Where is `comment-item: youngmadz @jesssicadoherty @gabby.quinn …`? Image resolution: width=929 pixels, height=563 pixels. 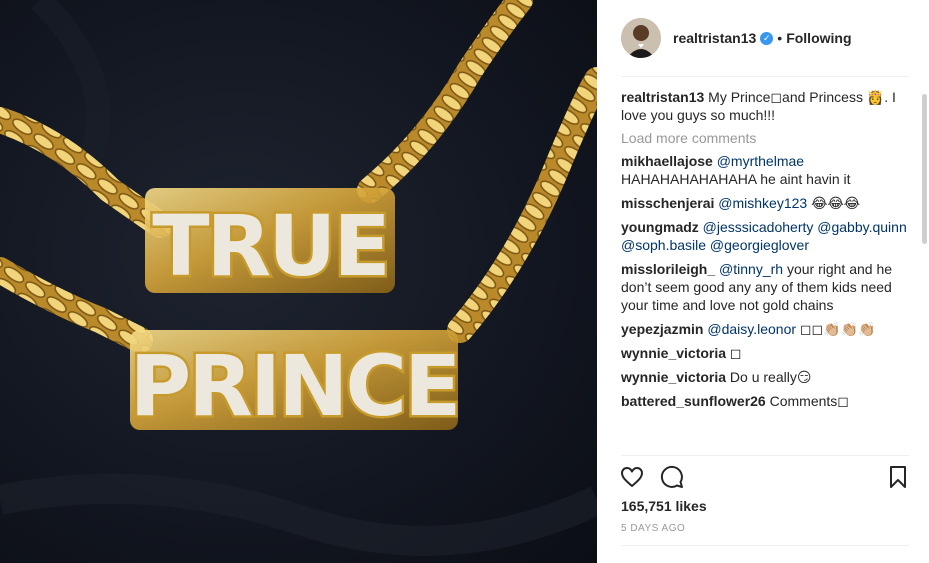 comment-item: youngmadz @jesssicadoherty @gabby.quinn … is located at coordinates (765, 236).